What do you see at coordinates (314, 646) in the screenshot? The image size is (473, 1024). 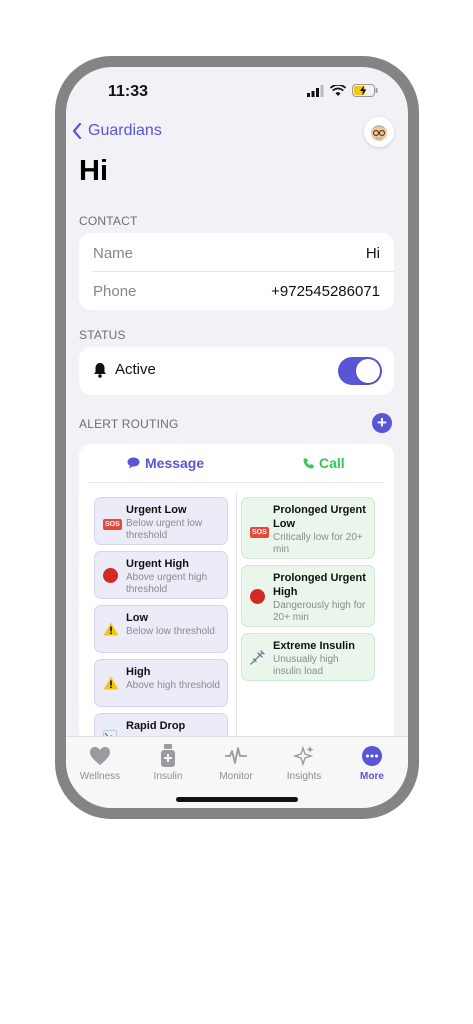 I see `alert-title: Extreme Insulin` at bounding box center [314, 646].